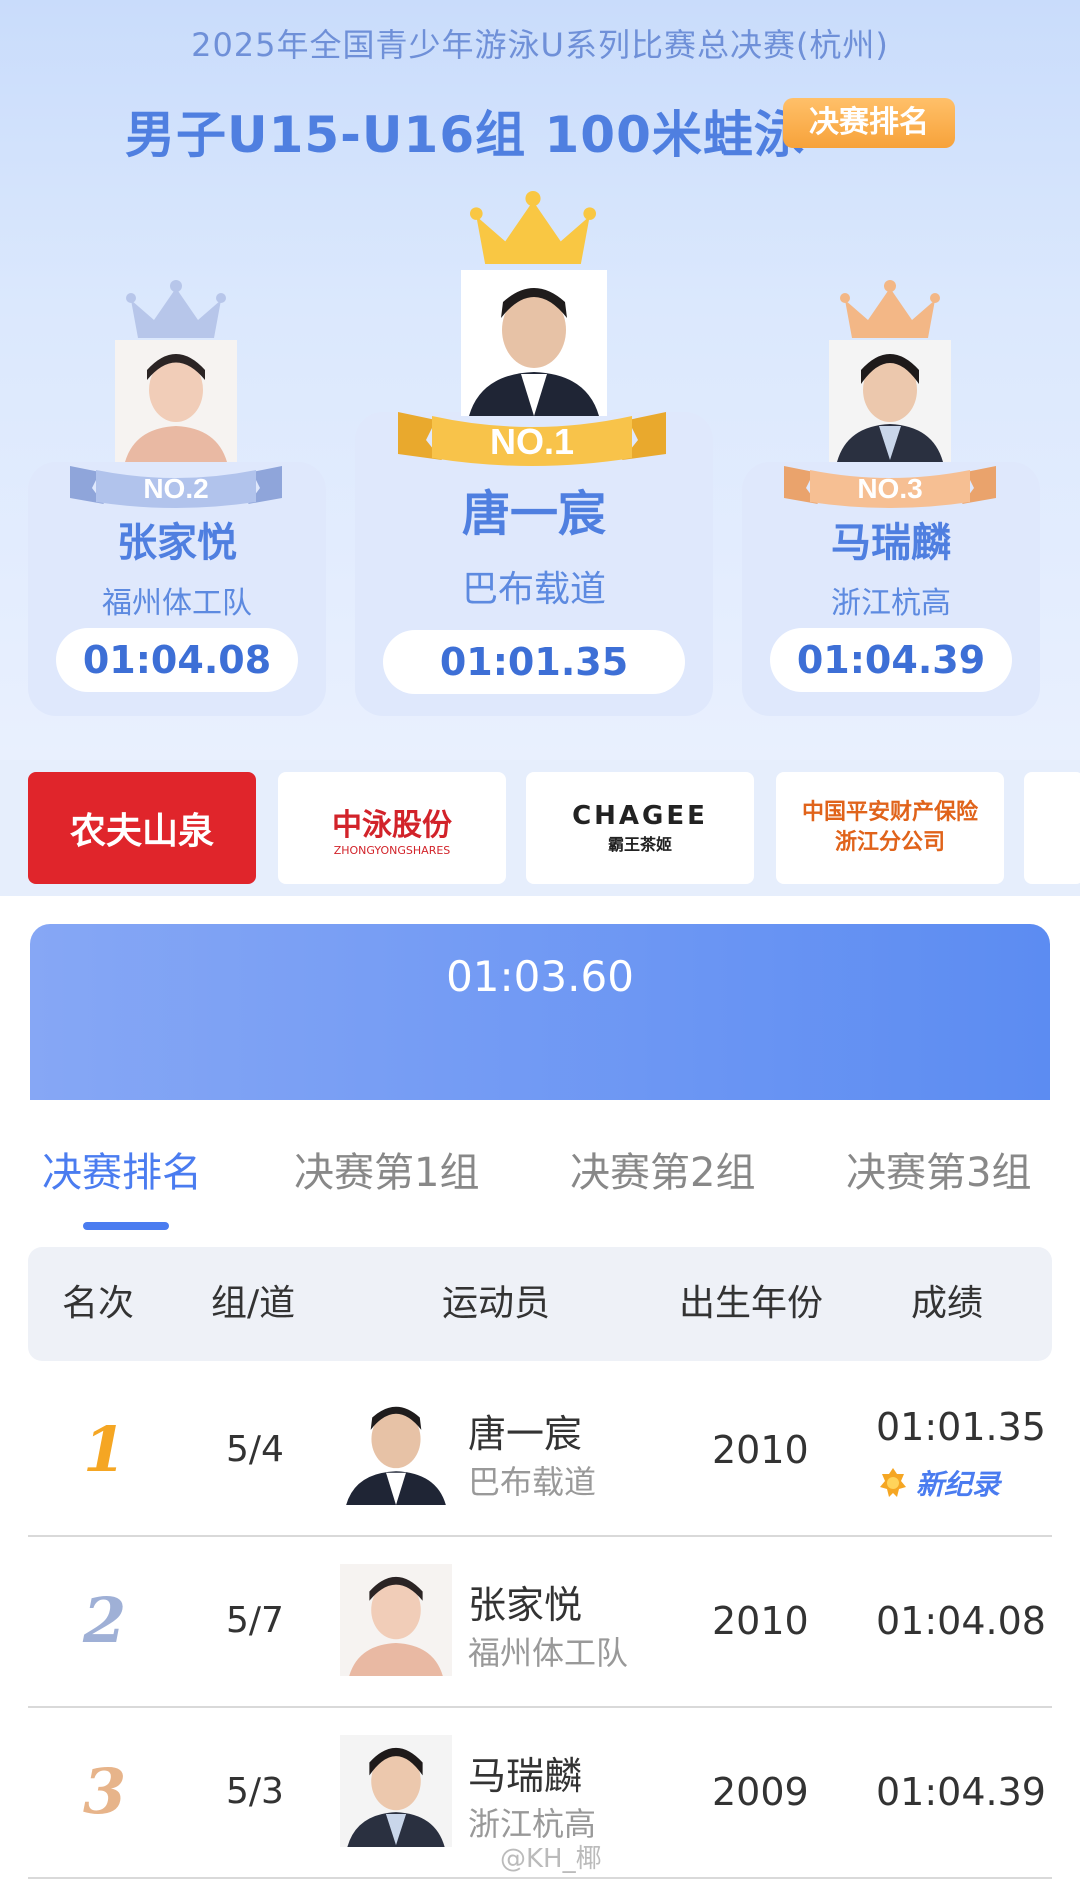 Image resolution: width=1080 pixels, height=1880 pixels. Describe the element at coordinates (662, 1169) in the screenshot. I see `tab-final-group-2: 决赛第2组` at that location.